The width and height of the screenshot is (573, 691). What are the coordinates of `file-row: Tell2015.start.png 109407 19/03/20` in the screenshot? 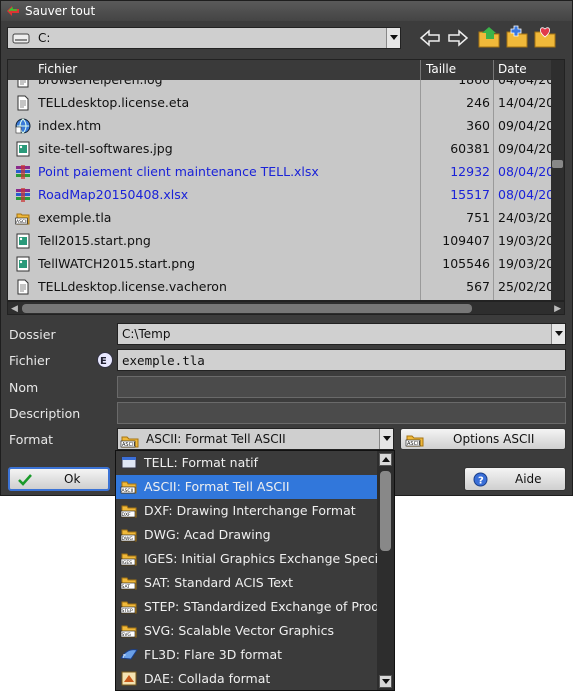 It's located at (280, 241).